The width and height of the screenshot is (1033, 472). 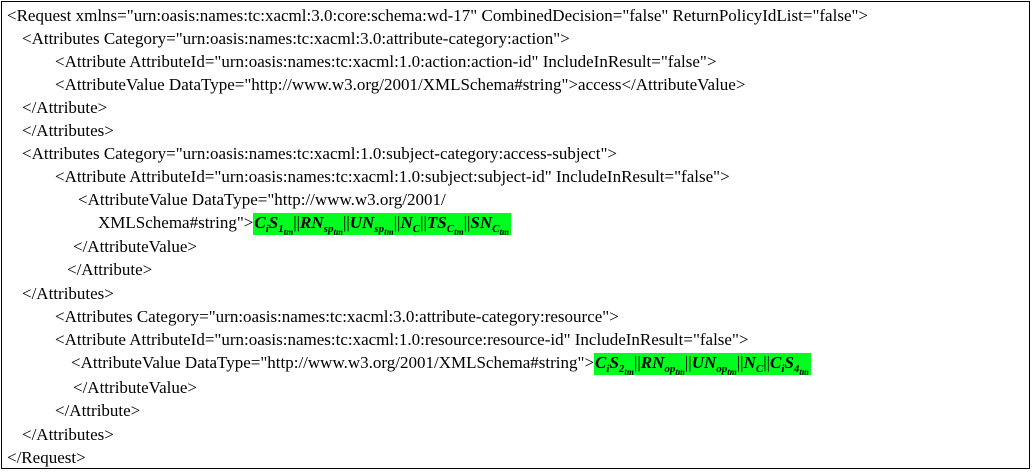 What do you see at coordinates (98, 410) in the screenshot?
I see `attribute-resource-close-tag: </Attribute>` at bounding box center [98, 410].